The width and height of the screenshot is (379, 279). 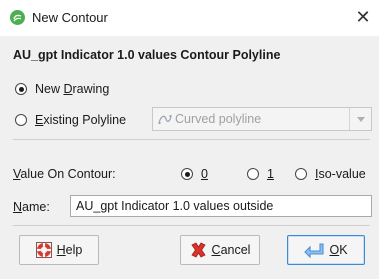 What do you see at coordinates (340, 174) in the screenshot?
I see `value-iso-label: Iso-value` at bounding box center [340, 174].